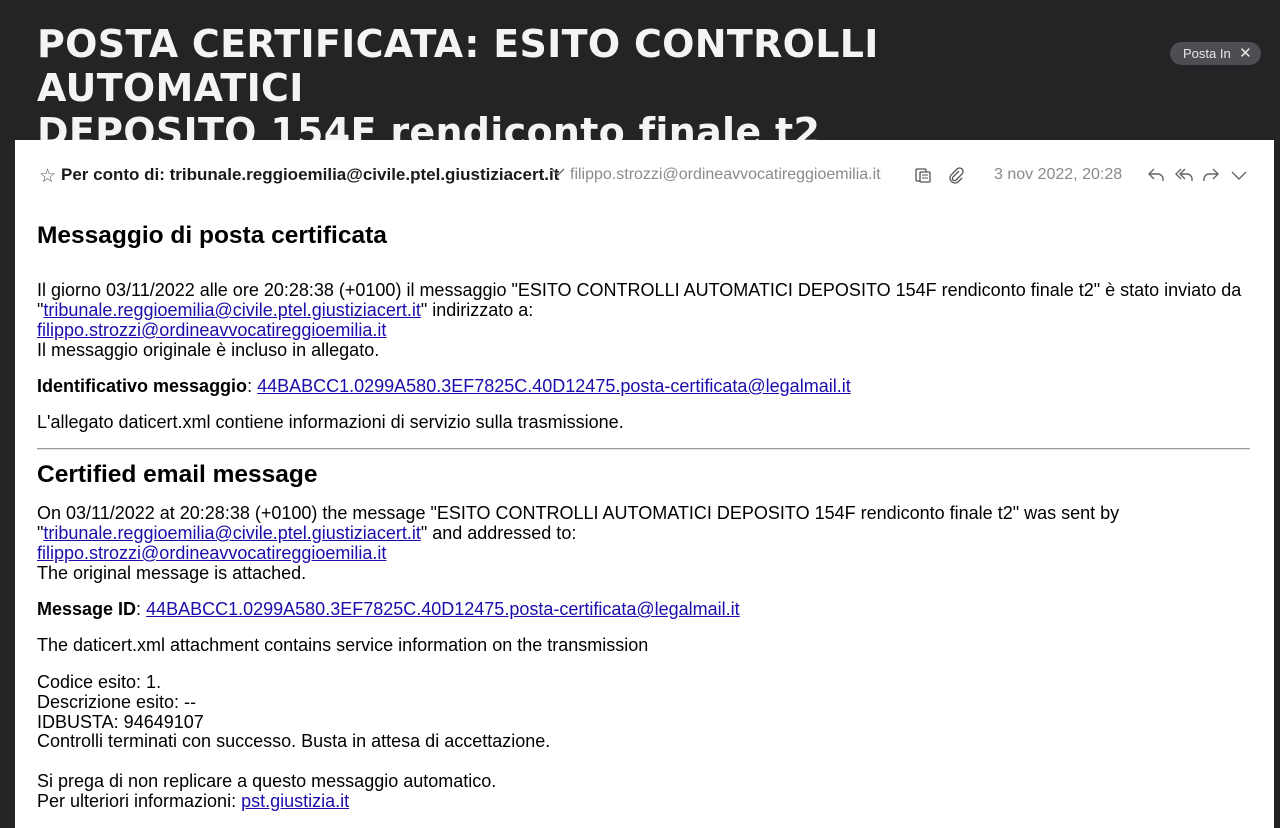 This screenshot has height=828, width=1280. I want to click on reply-icon, so click(1156, 175).